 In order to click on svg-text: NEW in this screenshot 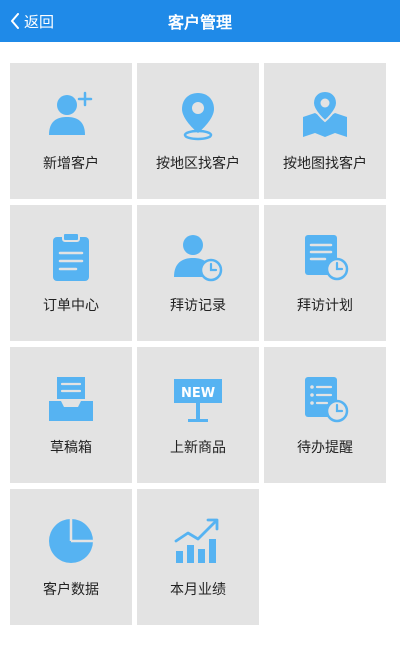, I will do `click(198, 393)`.